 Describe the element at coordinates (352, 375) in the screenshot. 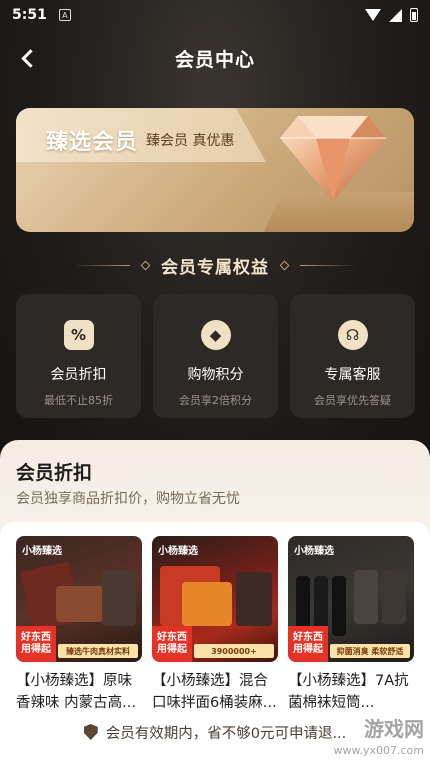

I see `benefit-name: 专属客服` at that location.